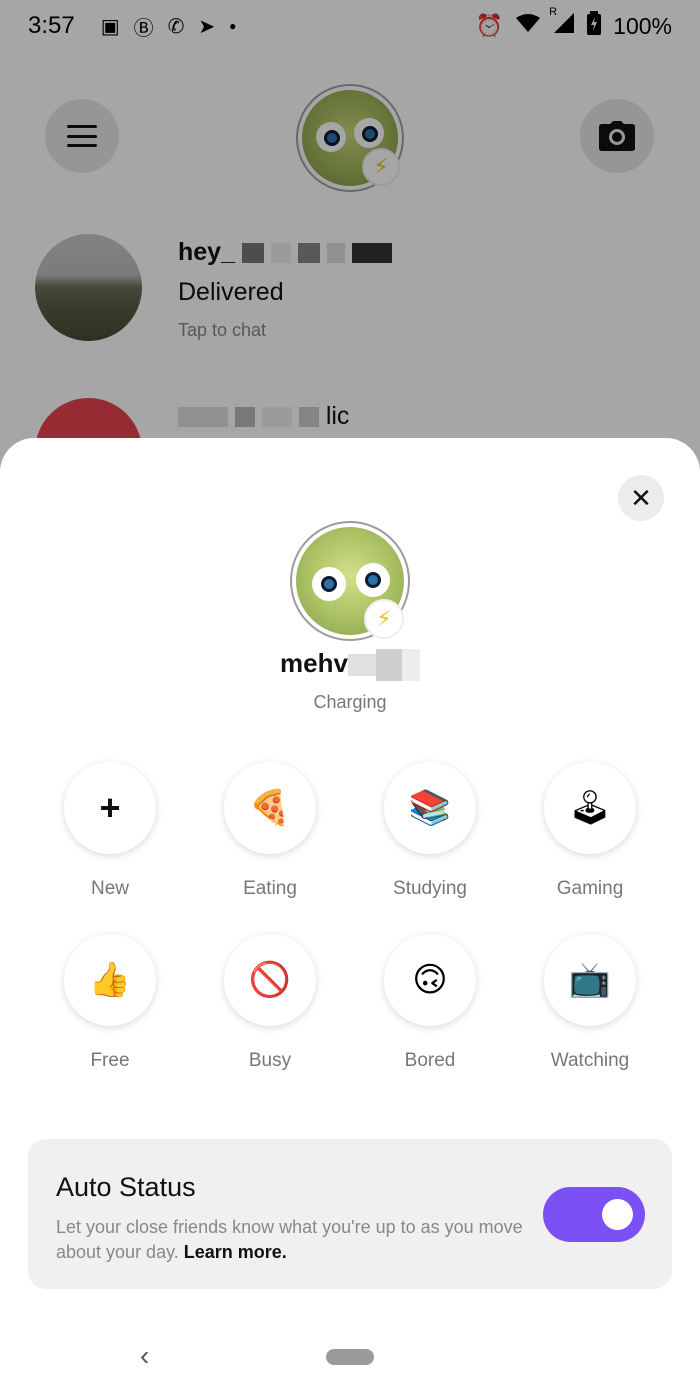  What do you see at coordinates (270, 888) in the screenshot?
I see `status-label: Eating` at bounding box center [270, 888].